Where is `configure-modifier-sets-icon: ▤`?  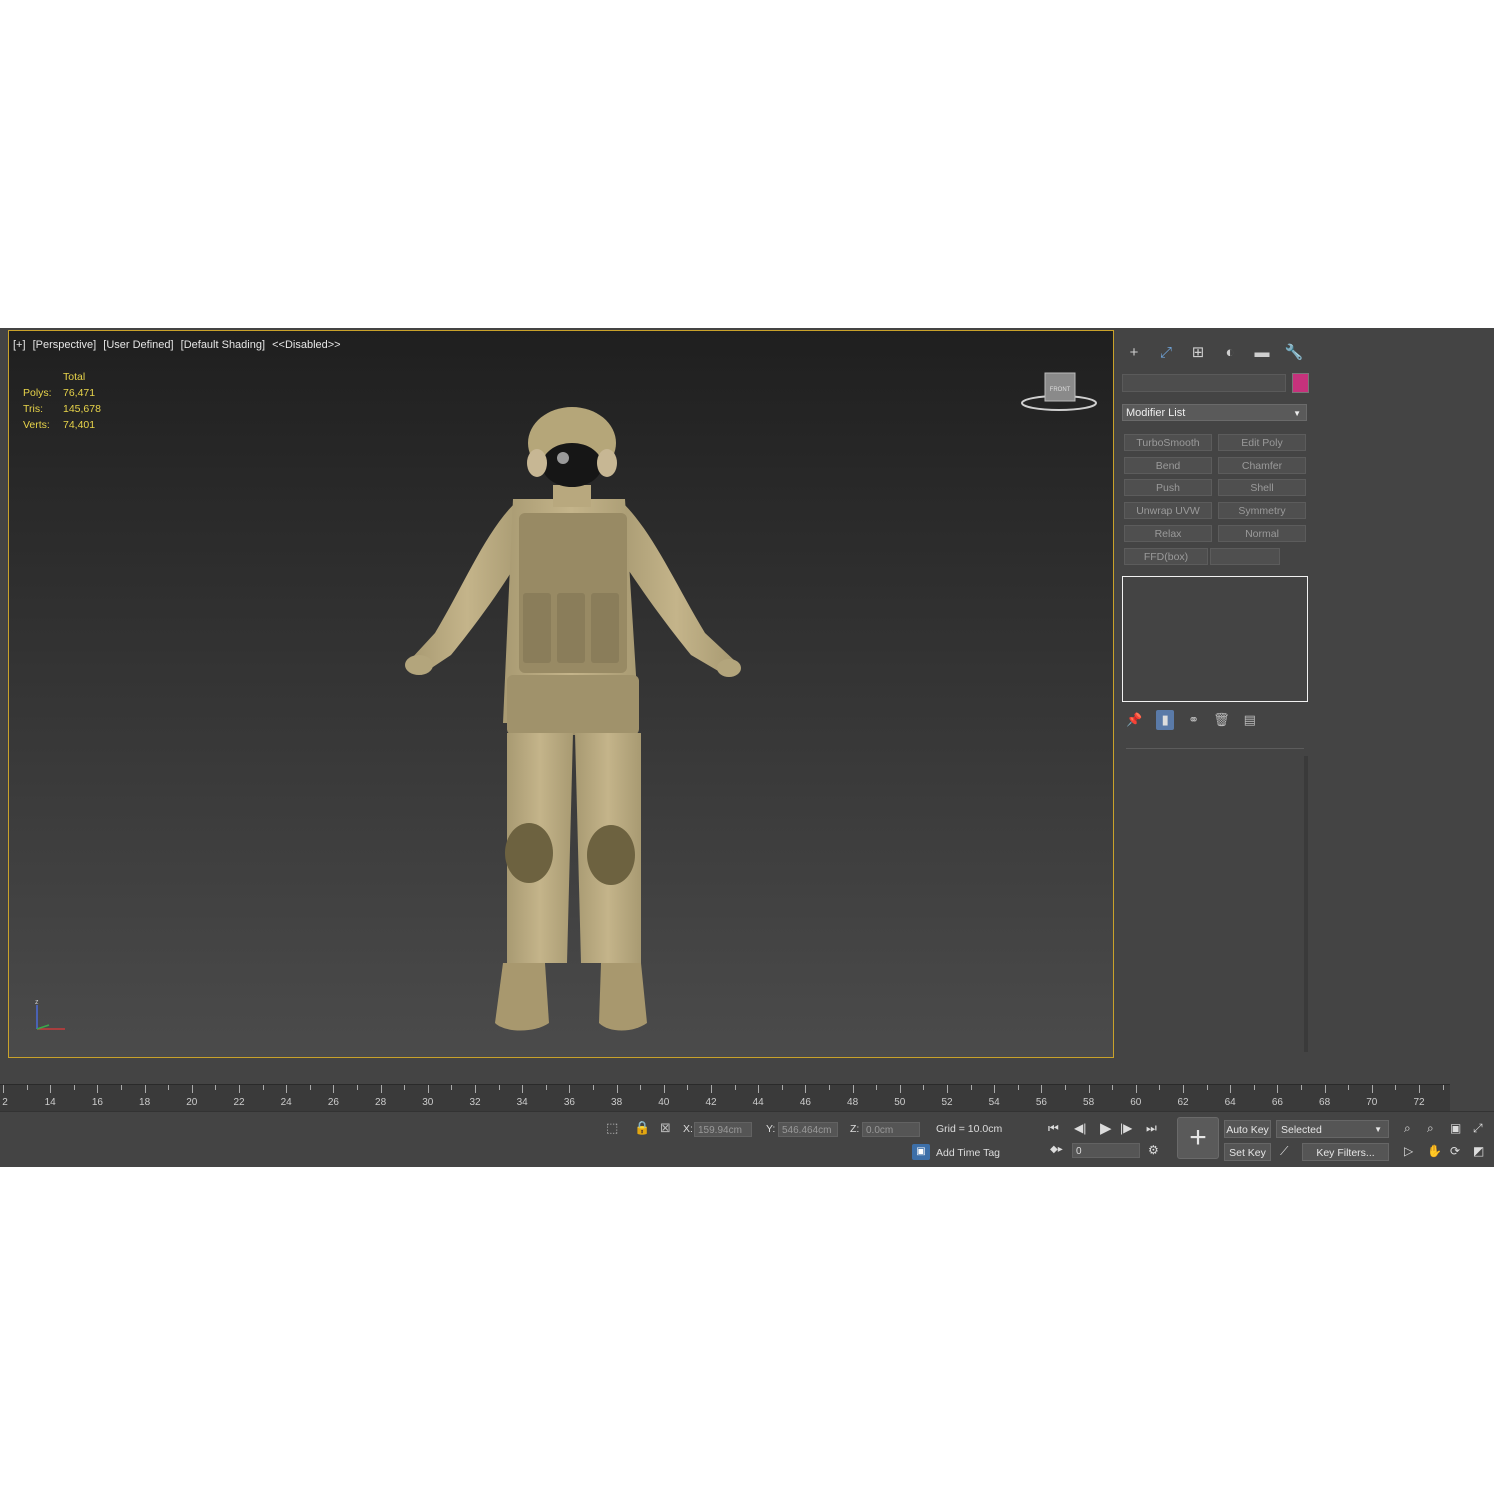 configure-modifier-sets-icon: ▤ is located at coordinates (1250, 720).